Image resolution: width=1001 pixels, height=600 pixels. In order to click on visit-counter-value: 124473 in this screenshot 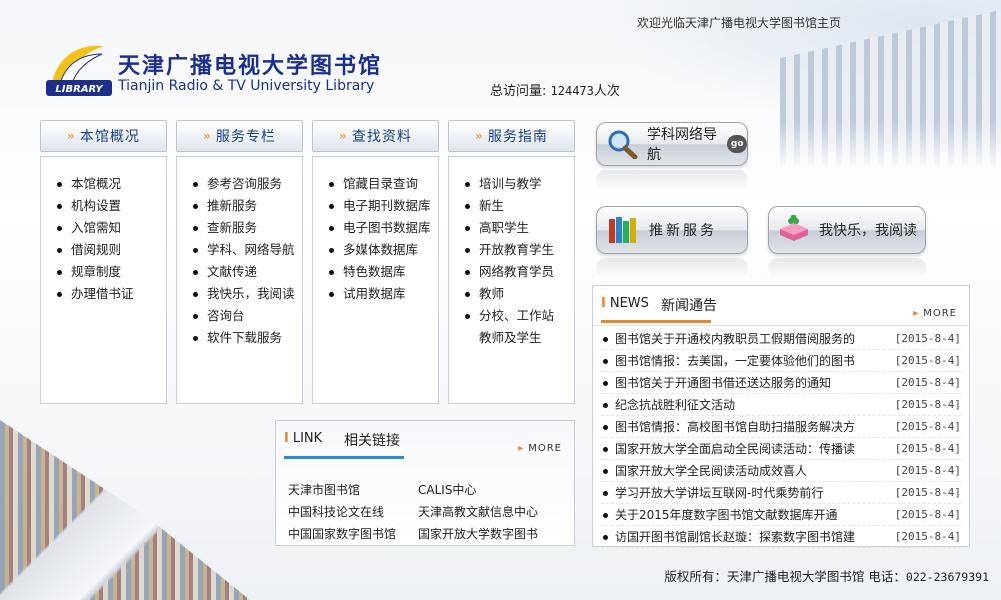, I will do `click(572, 91)`.